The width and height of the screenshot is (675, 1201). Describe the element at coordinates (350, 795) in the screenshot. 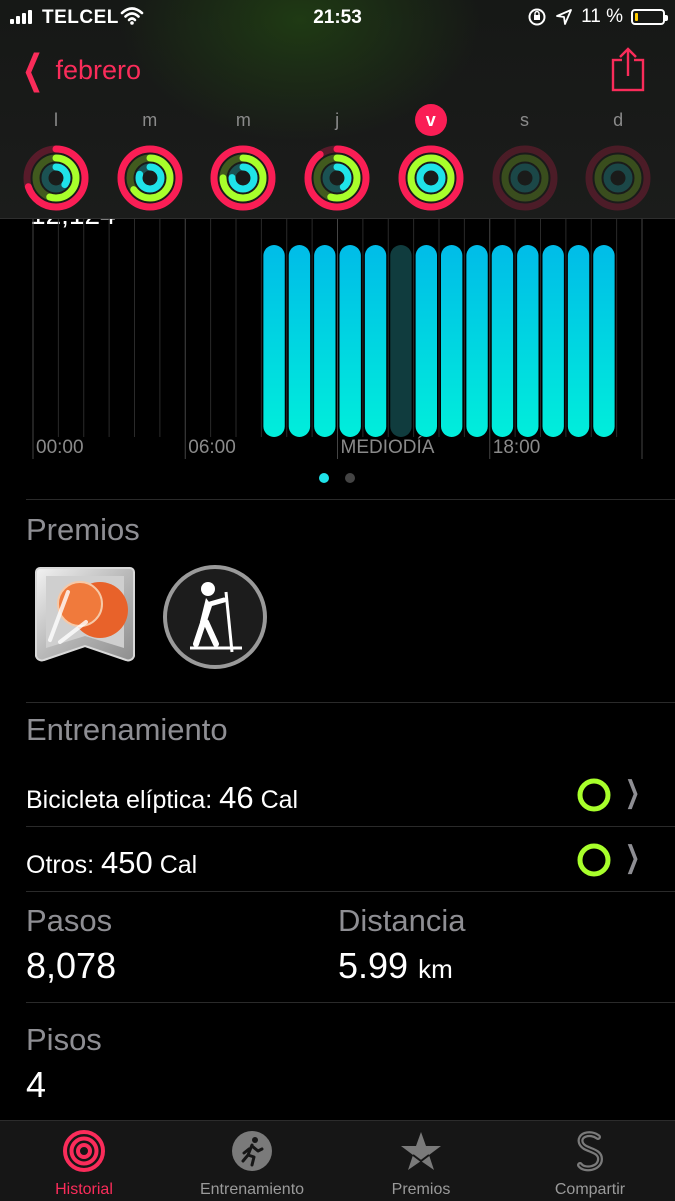

I see `workout-row-elliptical: Bicicleta elíptica: 46 Cal ❯` at that location.